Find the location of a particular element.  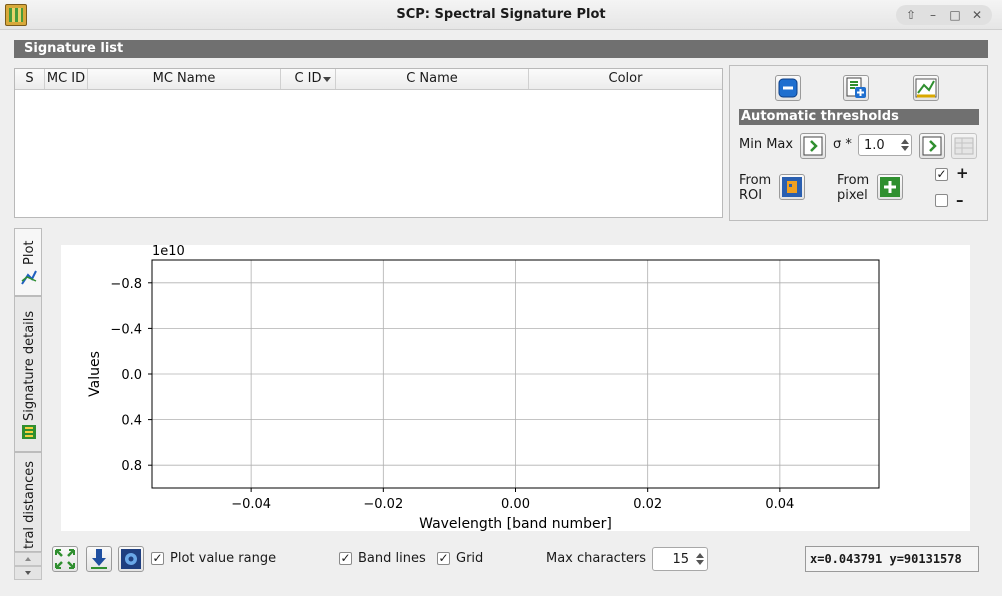

tab-scroll-down is located at coordinates (28, 573).